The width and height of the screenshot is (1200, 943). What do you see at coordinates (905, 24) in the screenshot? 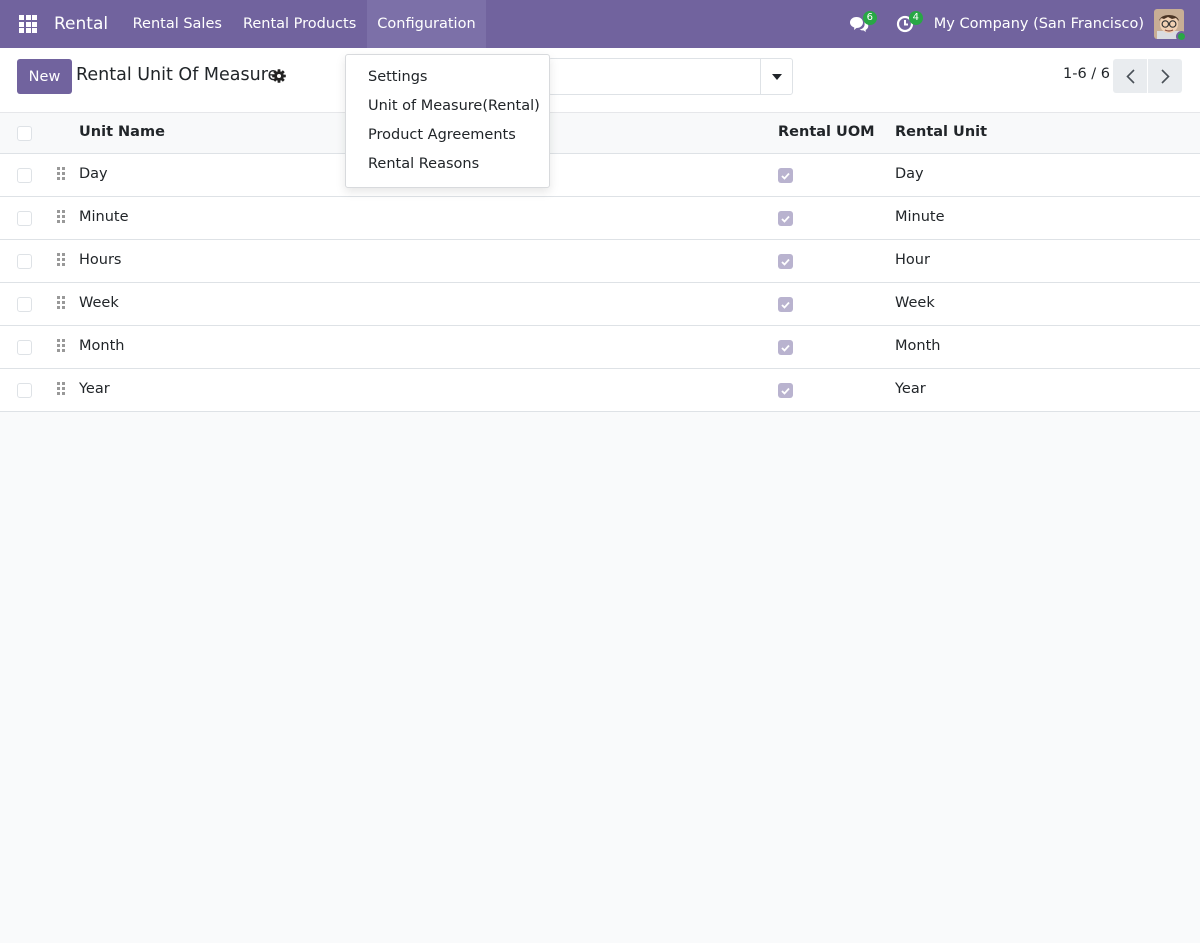
I see `activities-button: 4` at bounding box center [905, 24].